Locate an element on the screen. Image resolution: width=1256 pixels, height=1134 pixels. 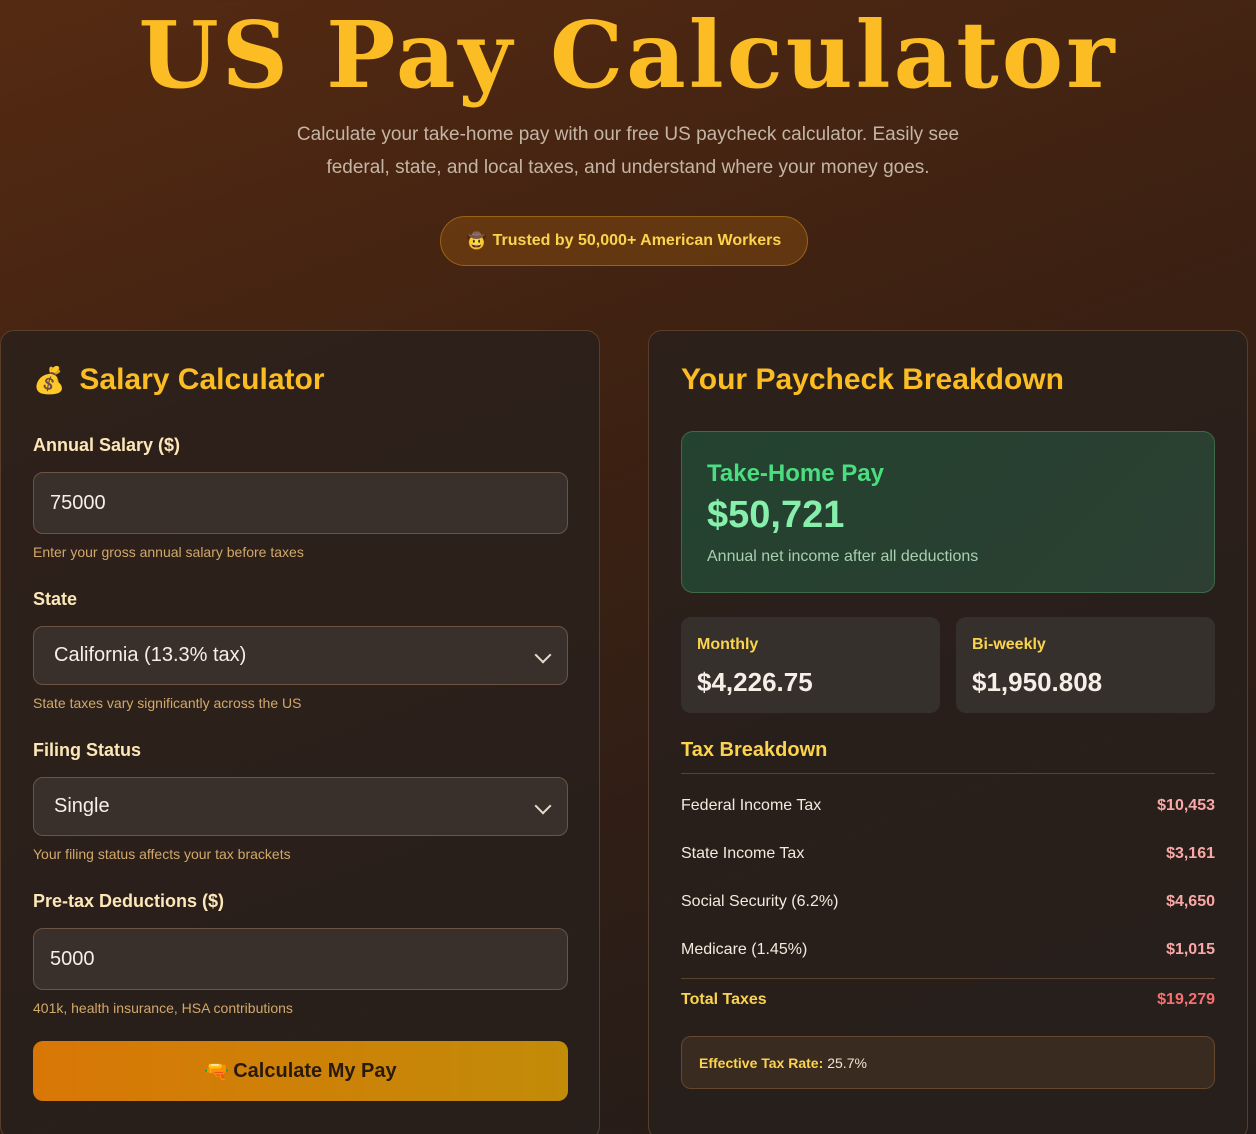
take-home-description: Annual net income after all deductions is located at coordinates (843, 556).